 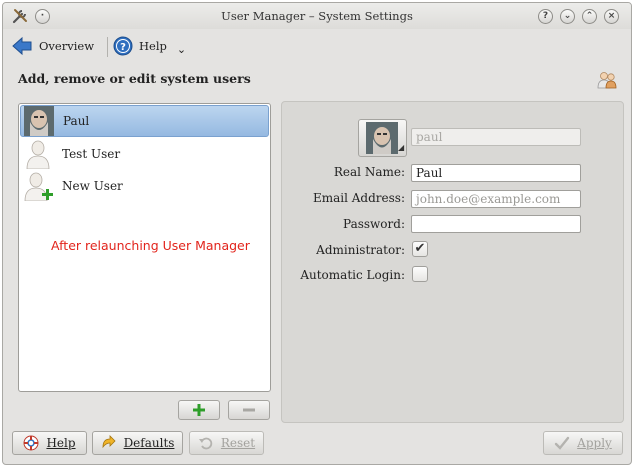 I want to click on password-field, so click(x=496, y=224).